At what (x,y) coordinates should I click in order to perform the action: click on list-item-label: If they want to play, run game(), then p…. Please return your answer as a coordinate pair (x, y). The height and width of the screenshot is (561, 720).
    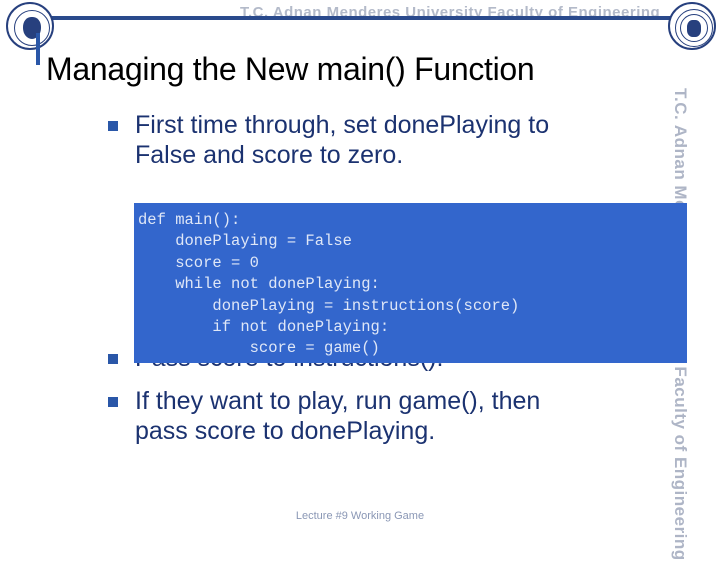
    Looking at the image, I should click on (338, 416).